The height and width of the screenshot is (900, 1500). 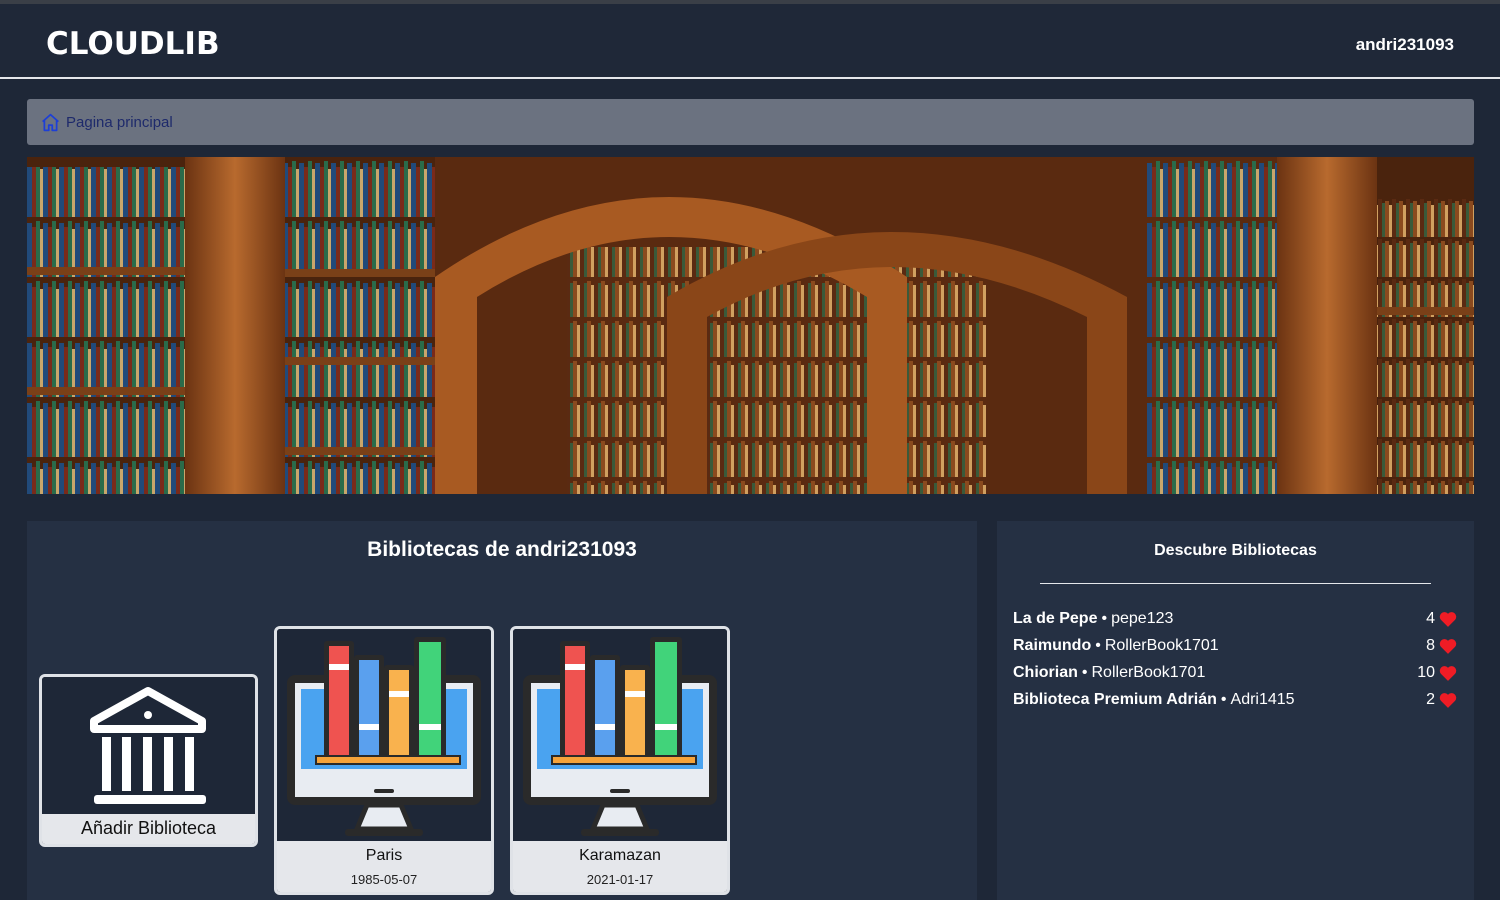 I want to click on add-library-card: Añadir Biblioteca, so click(x=148, y=760).